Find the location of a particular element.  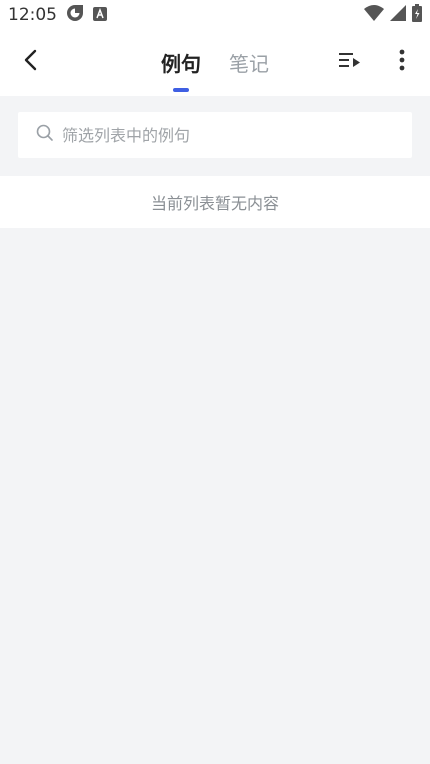

wifi-icon is located at coordinates (374, 15).